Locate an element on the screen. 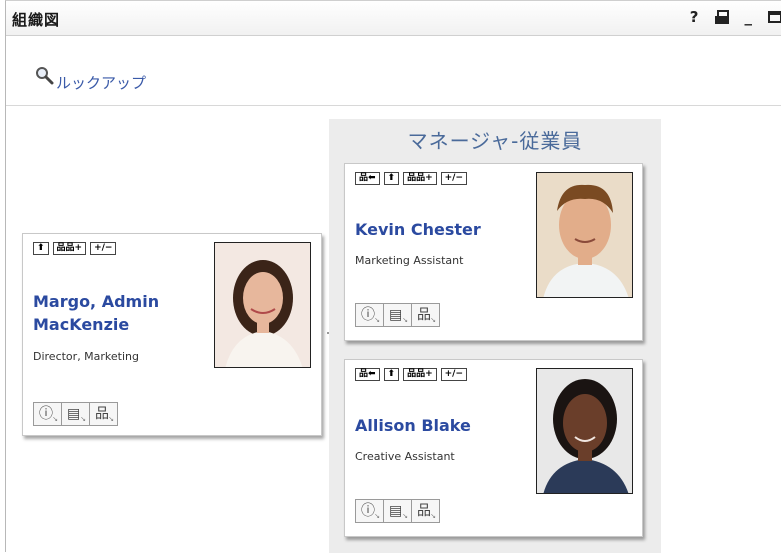  help-icon: ? is located at coordinates (694, 17).